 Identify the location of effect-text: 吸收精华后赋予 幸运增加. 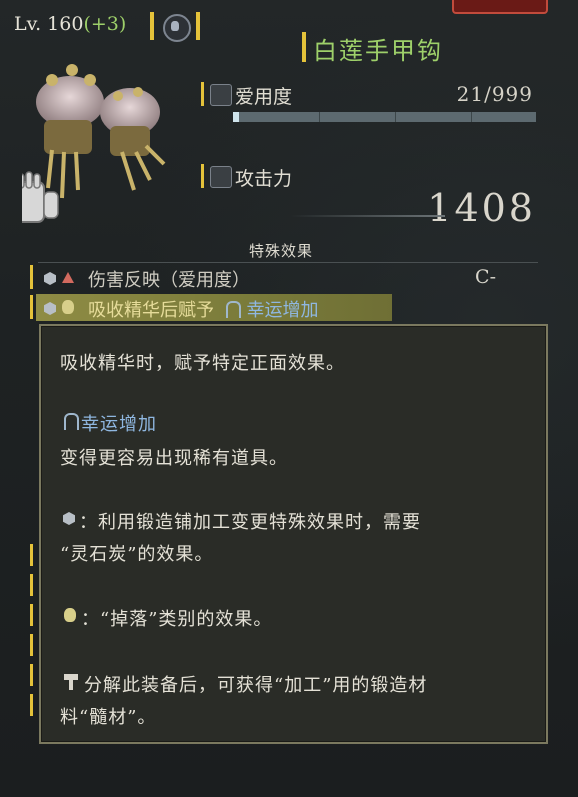
(203, 309).